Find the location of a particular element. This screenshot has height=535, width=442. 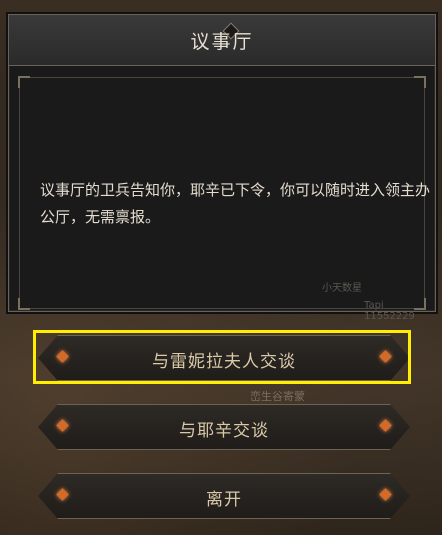

choice-label: 离开 is located at coordinates (224, 500).